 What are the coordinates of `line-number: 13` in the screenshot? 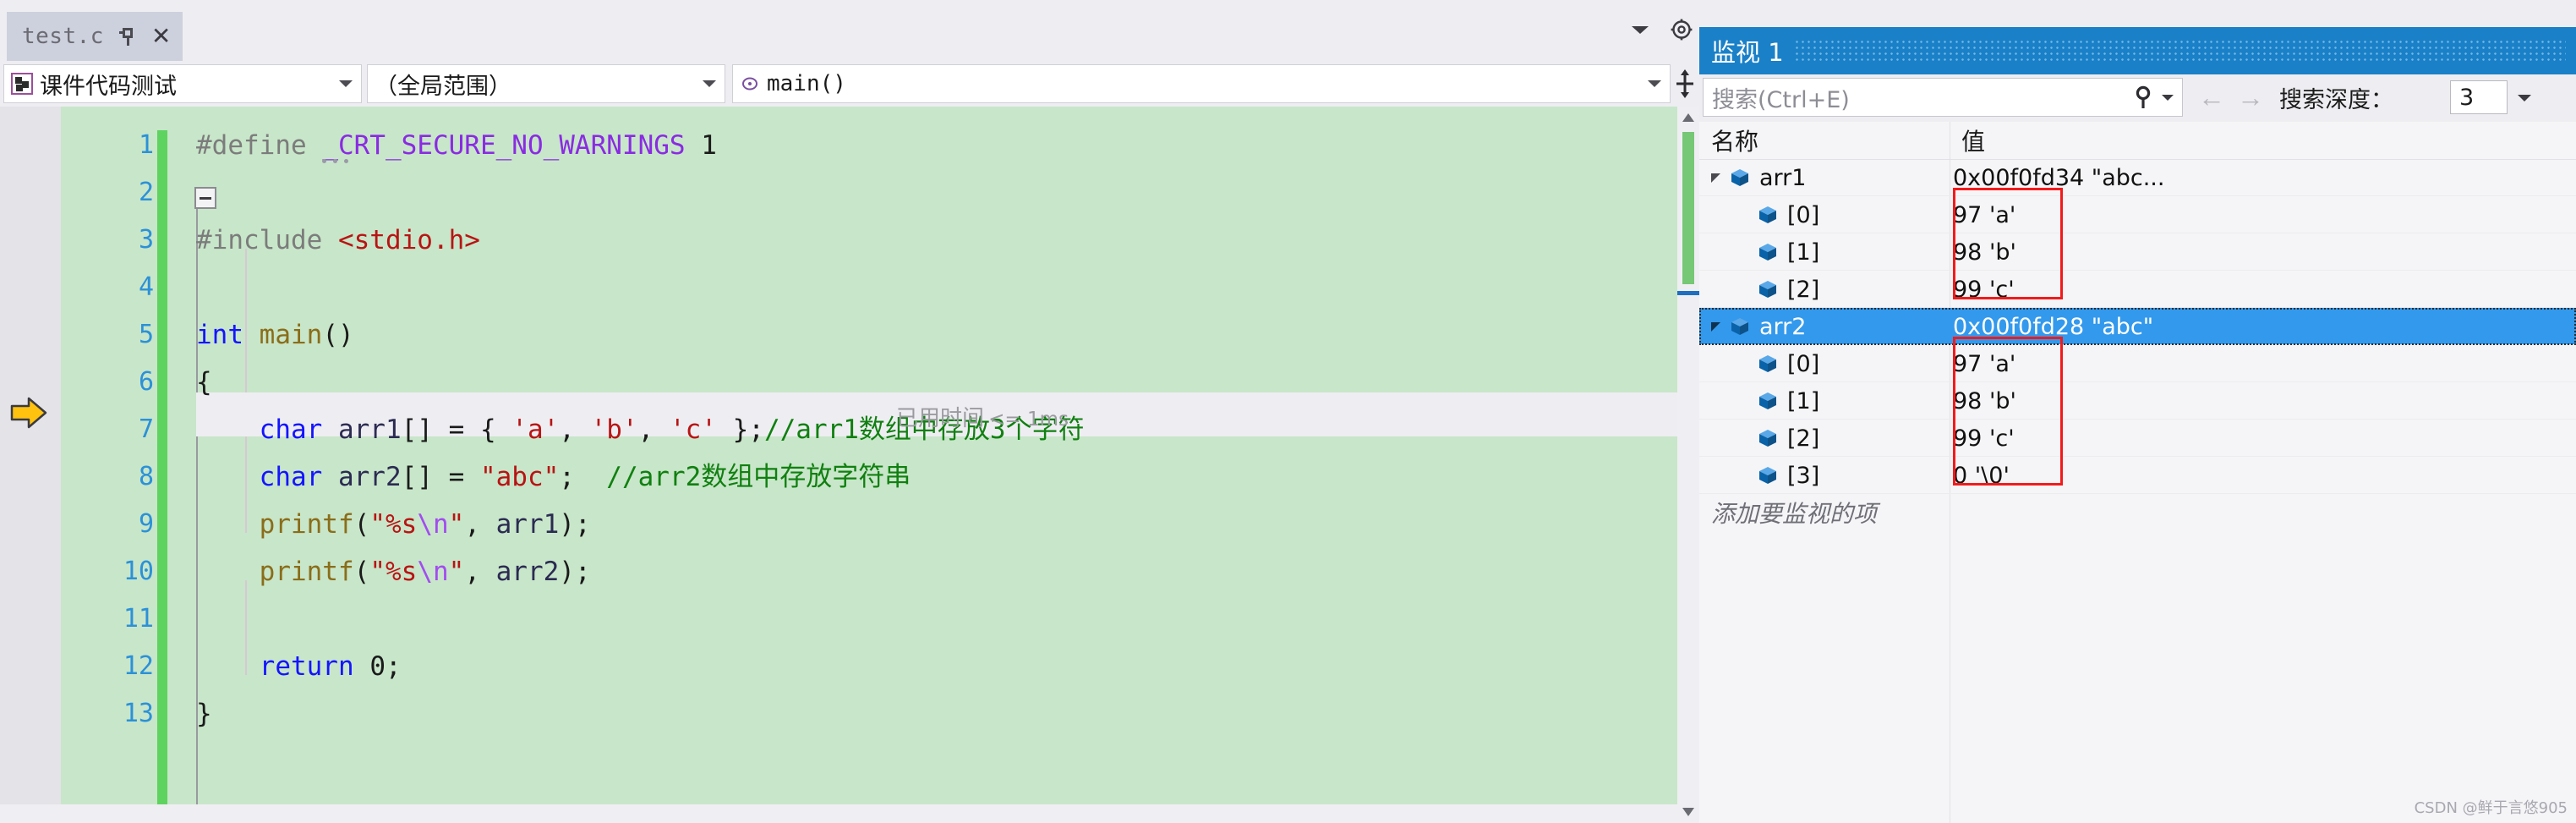 It's located at (138, 713).